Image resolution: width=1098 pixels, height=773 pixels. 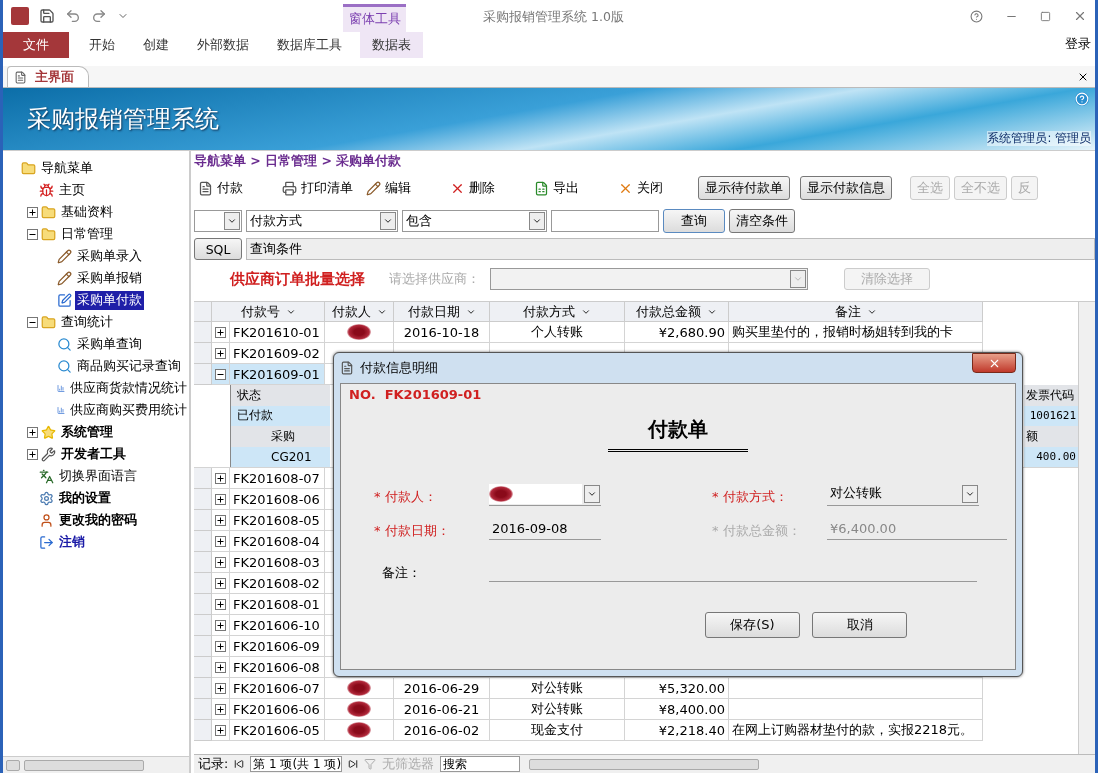 What do you see at coordinates (545, 529) in the screenshot?
I see `date-field: 2016-09-08` at bounding box center [545, 529].